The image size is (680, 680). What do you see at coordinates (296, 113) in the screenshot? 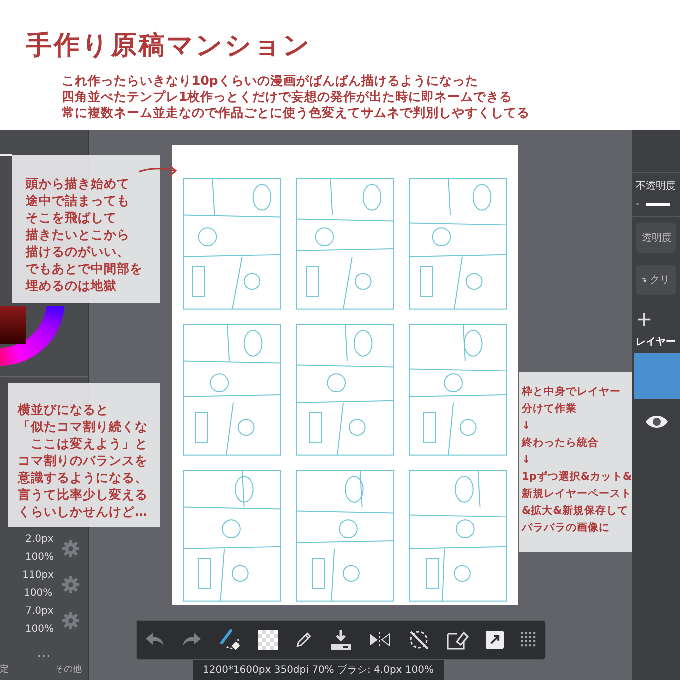
I see `description-line: 常に複数ネーム並走なので作品ごとに使う色変えてサムネで判別しやすくしてる` at bounding box center [296, 113].